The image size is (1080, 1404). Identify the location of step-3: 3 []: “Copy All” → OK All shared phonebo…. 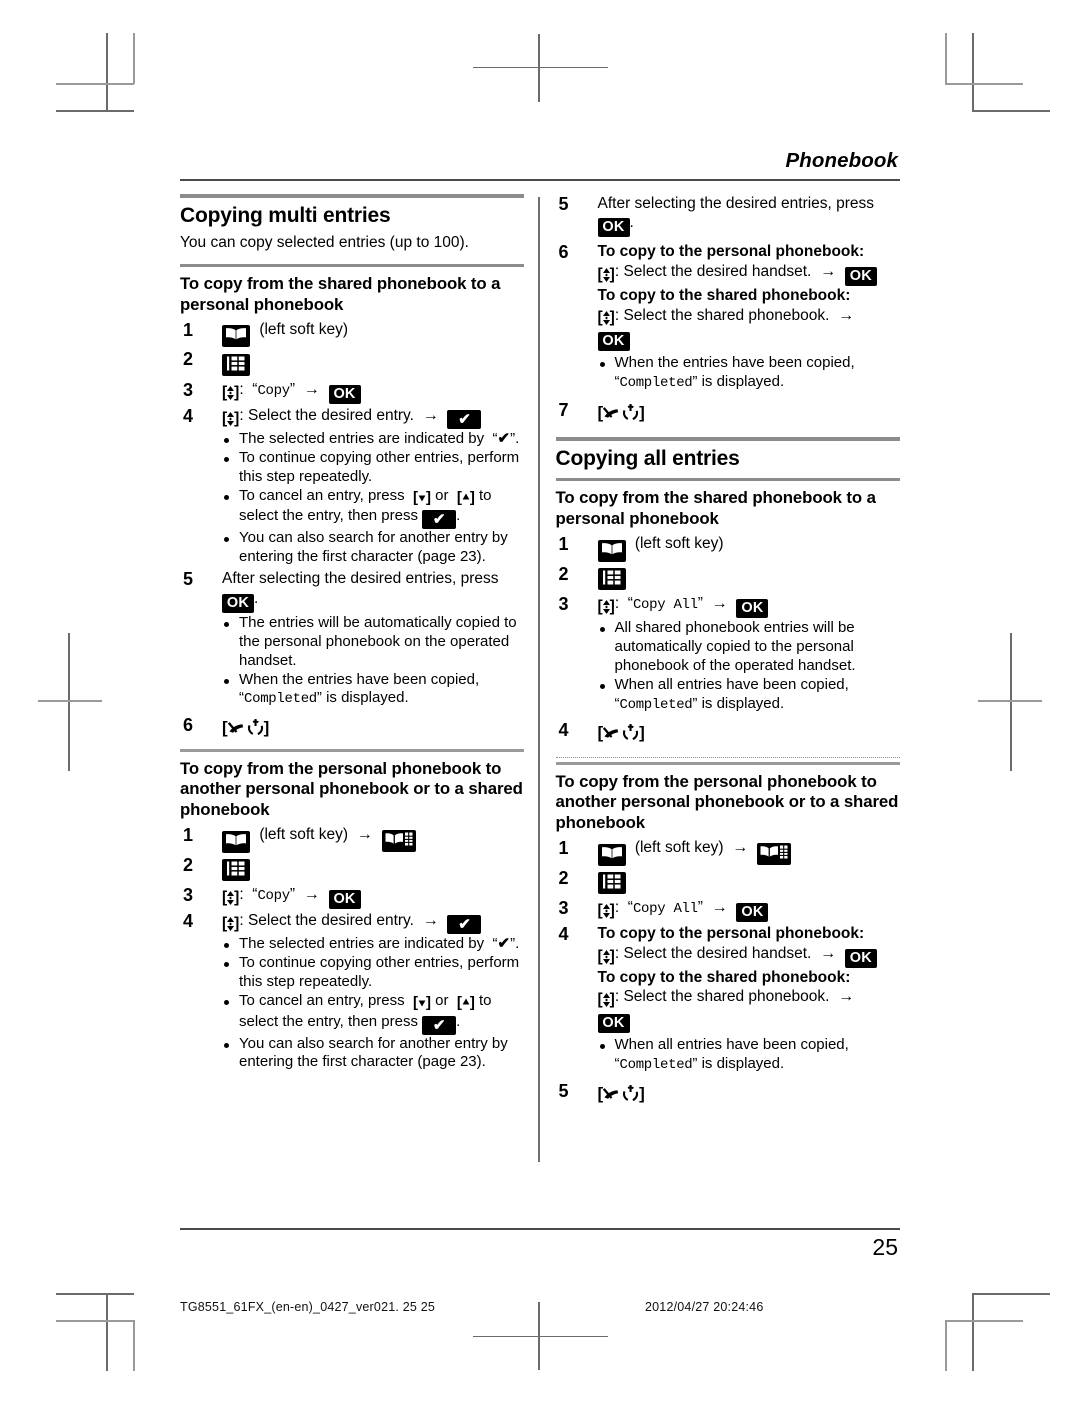
(728, 654).